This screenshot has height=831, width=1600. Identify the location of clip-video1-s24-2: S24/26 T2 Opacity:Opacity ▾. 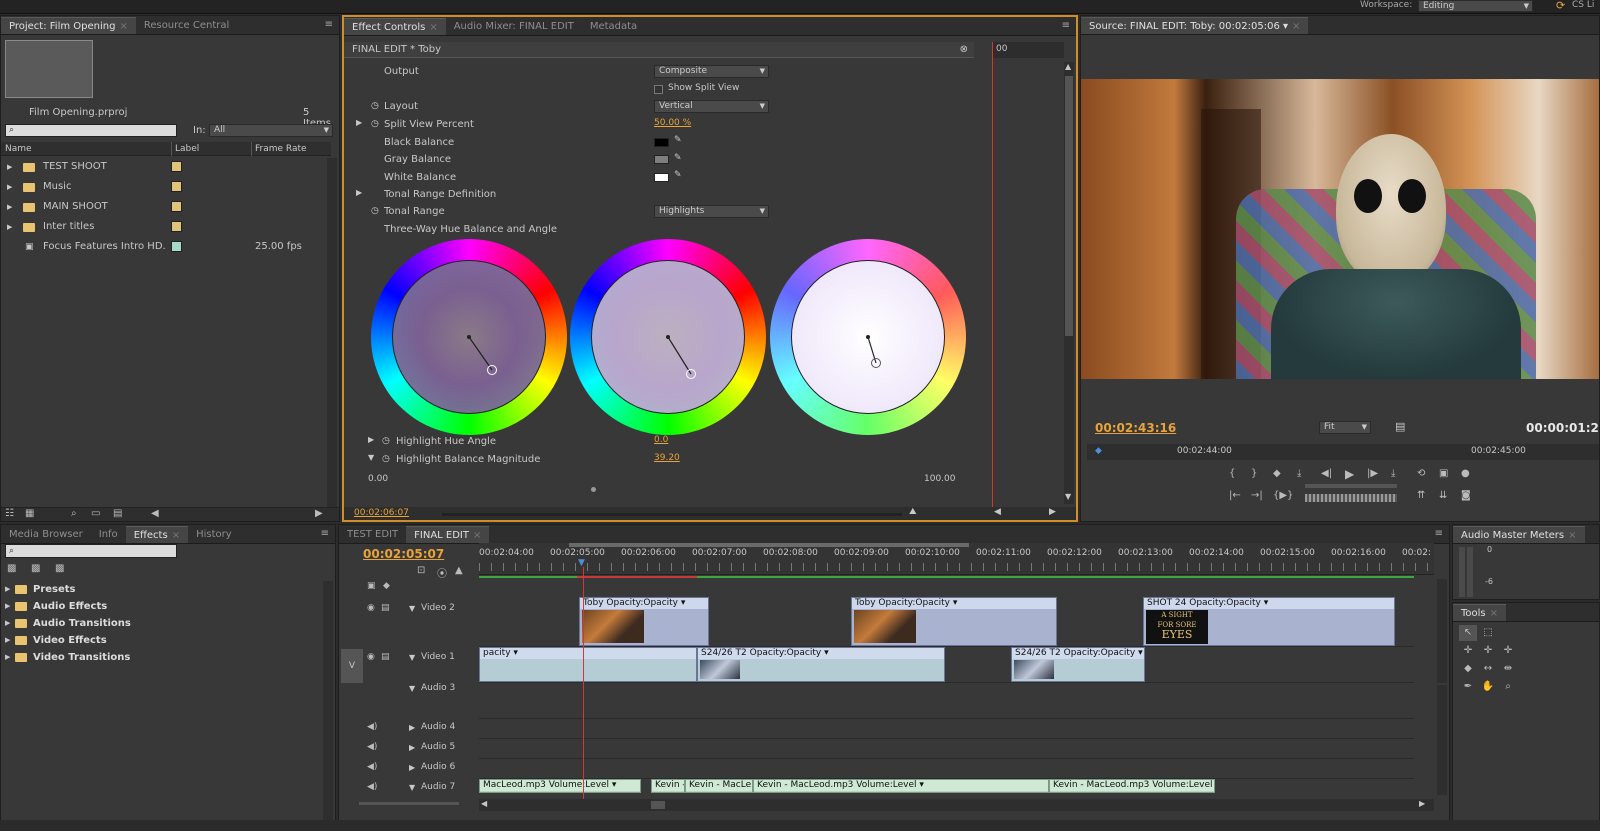
(1078, 664).